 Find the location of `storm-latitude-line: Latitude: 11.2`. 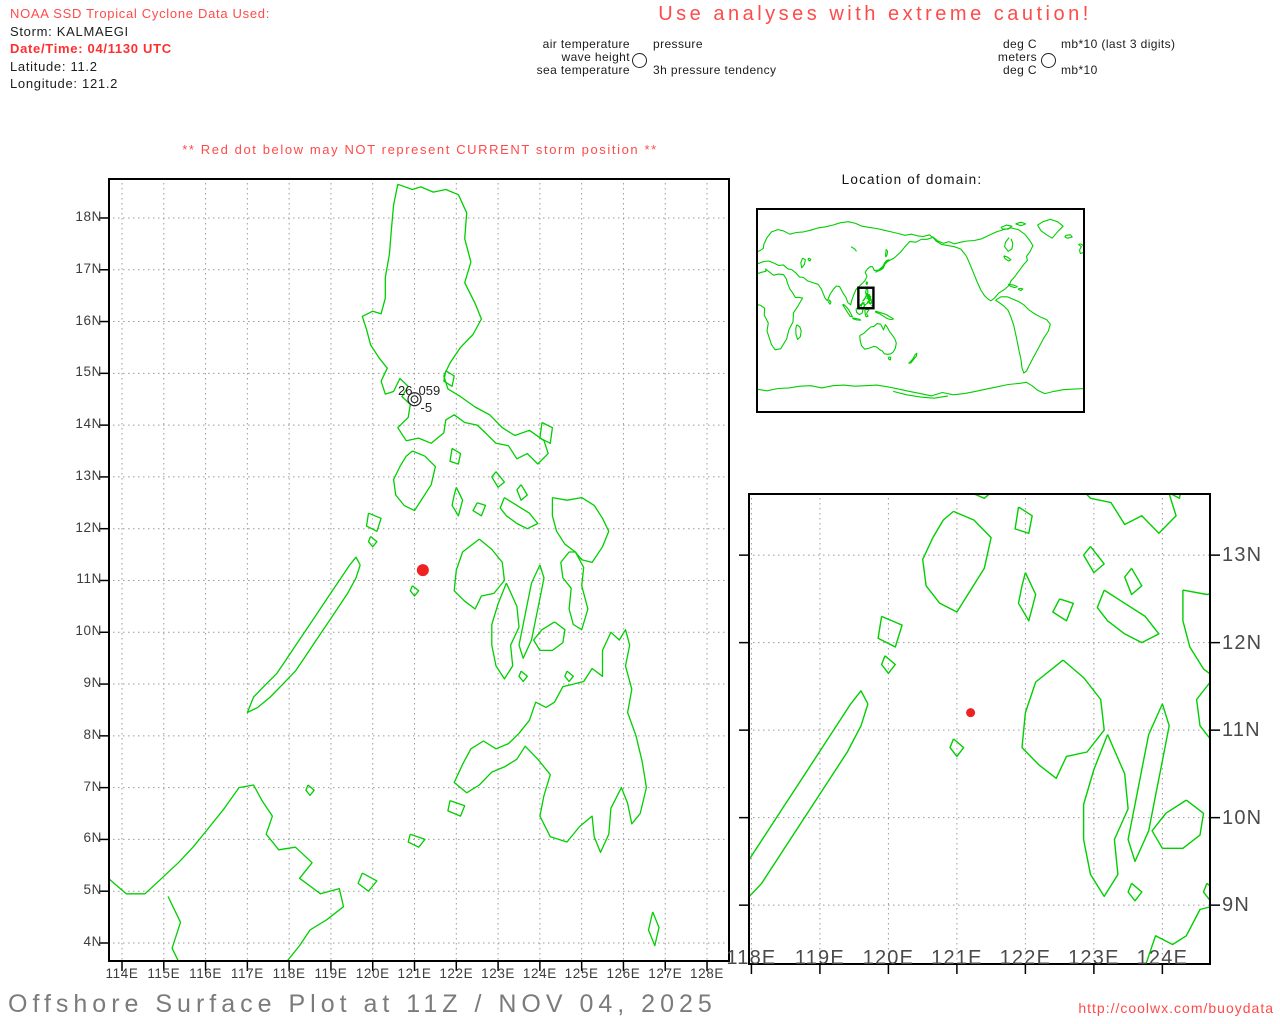

storm-latitude-line: Latitude: 11.2 is located at coordinates (54, 66).